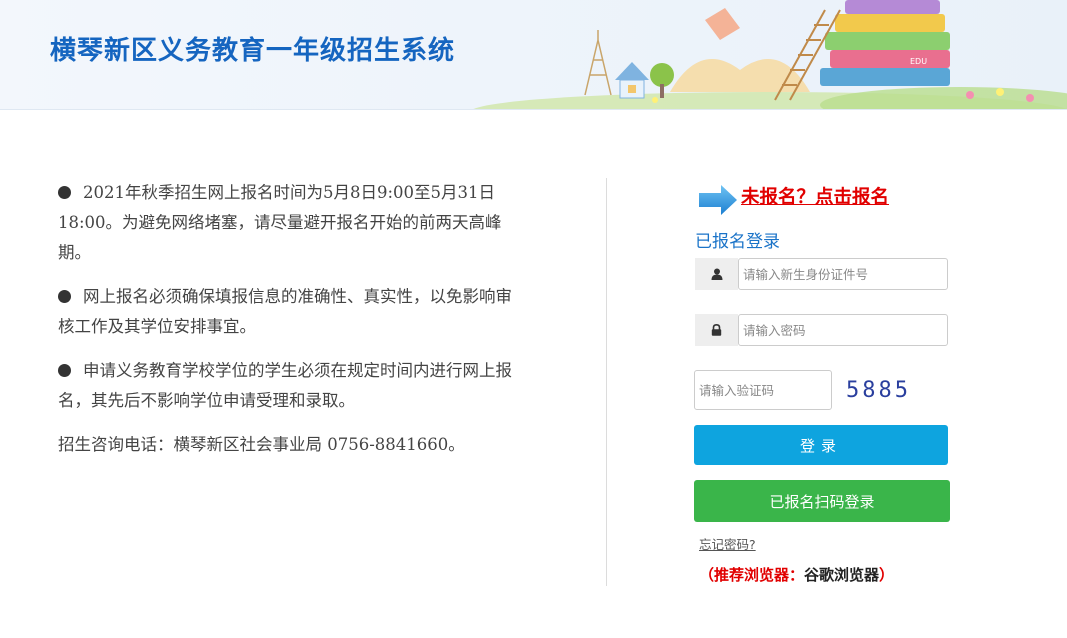  Describe the element at coordinates (716, 330) in the screenshot. I see `lock-icon` at that location.